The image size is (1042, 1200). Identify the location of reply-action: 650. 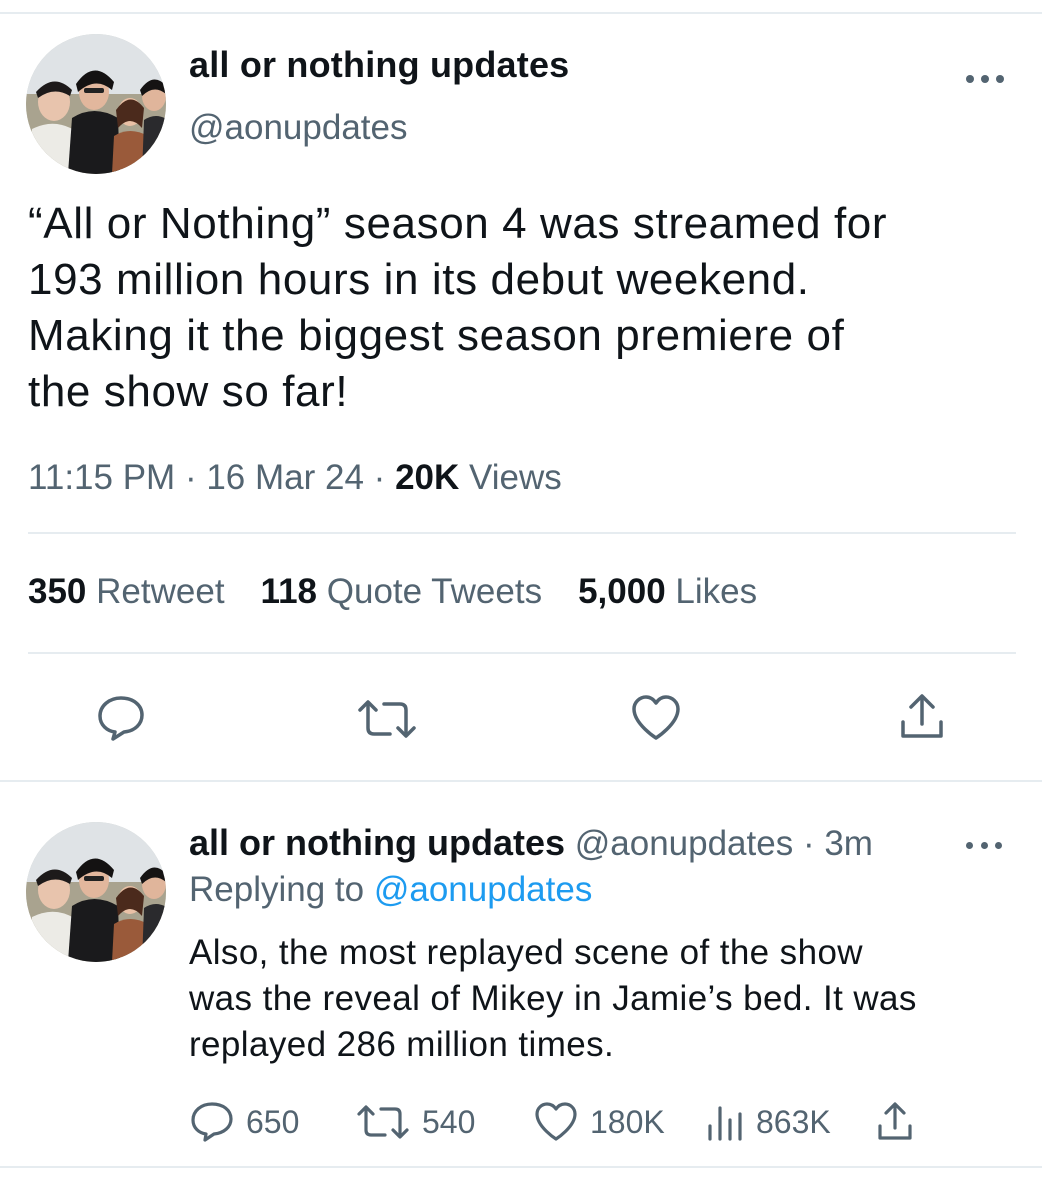
(244, 1122).